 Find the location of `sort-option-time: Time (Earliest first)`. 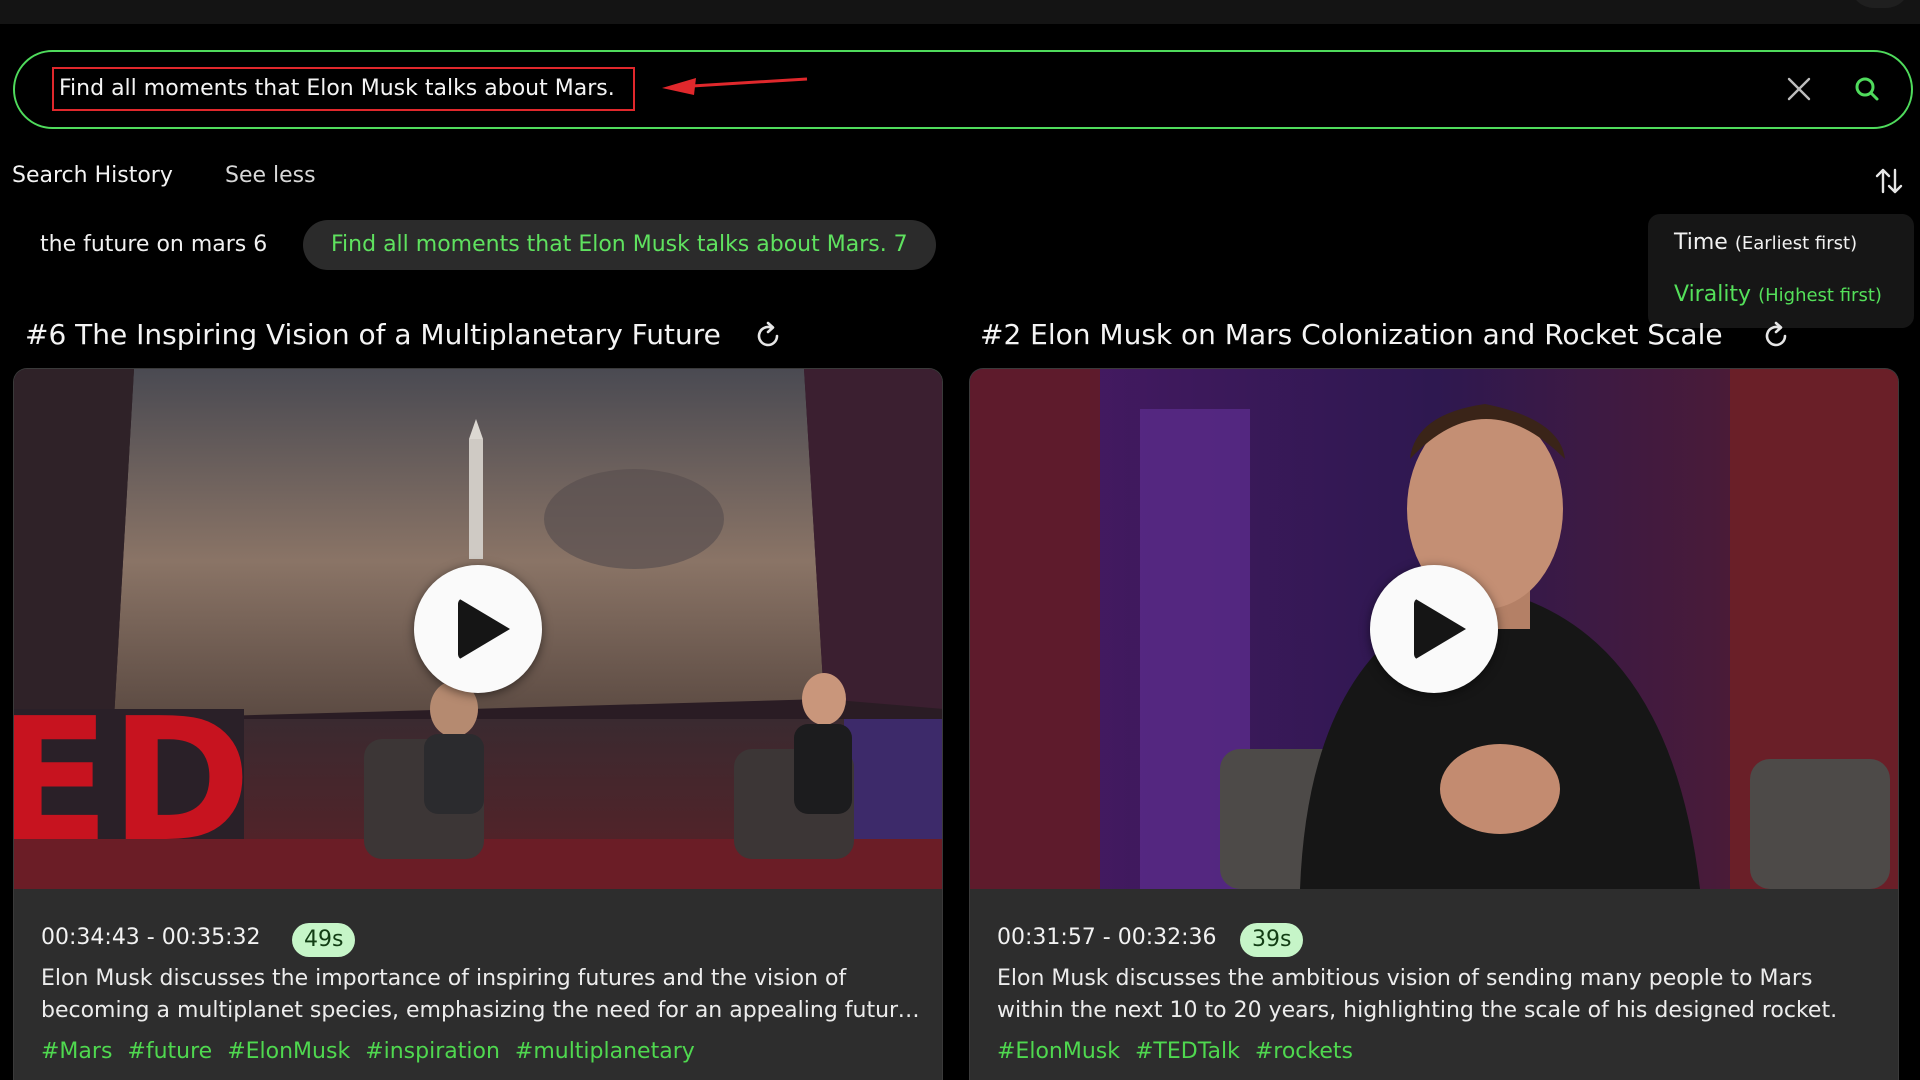

sort-option-time: Time (Earliest first) is located at coordinates (1765, 242).